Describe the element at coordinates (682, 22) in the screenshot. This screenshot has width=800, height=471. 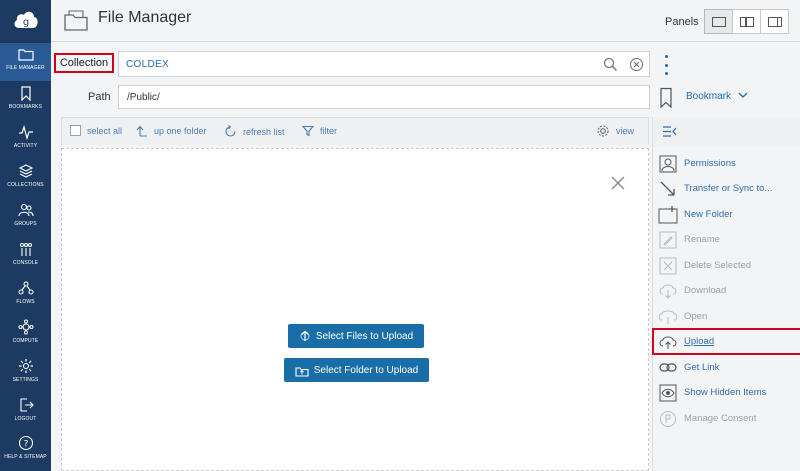
I see `panels-label: Panels` at that location.